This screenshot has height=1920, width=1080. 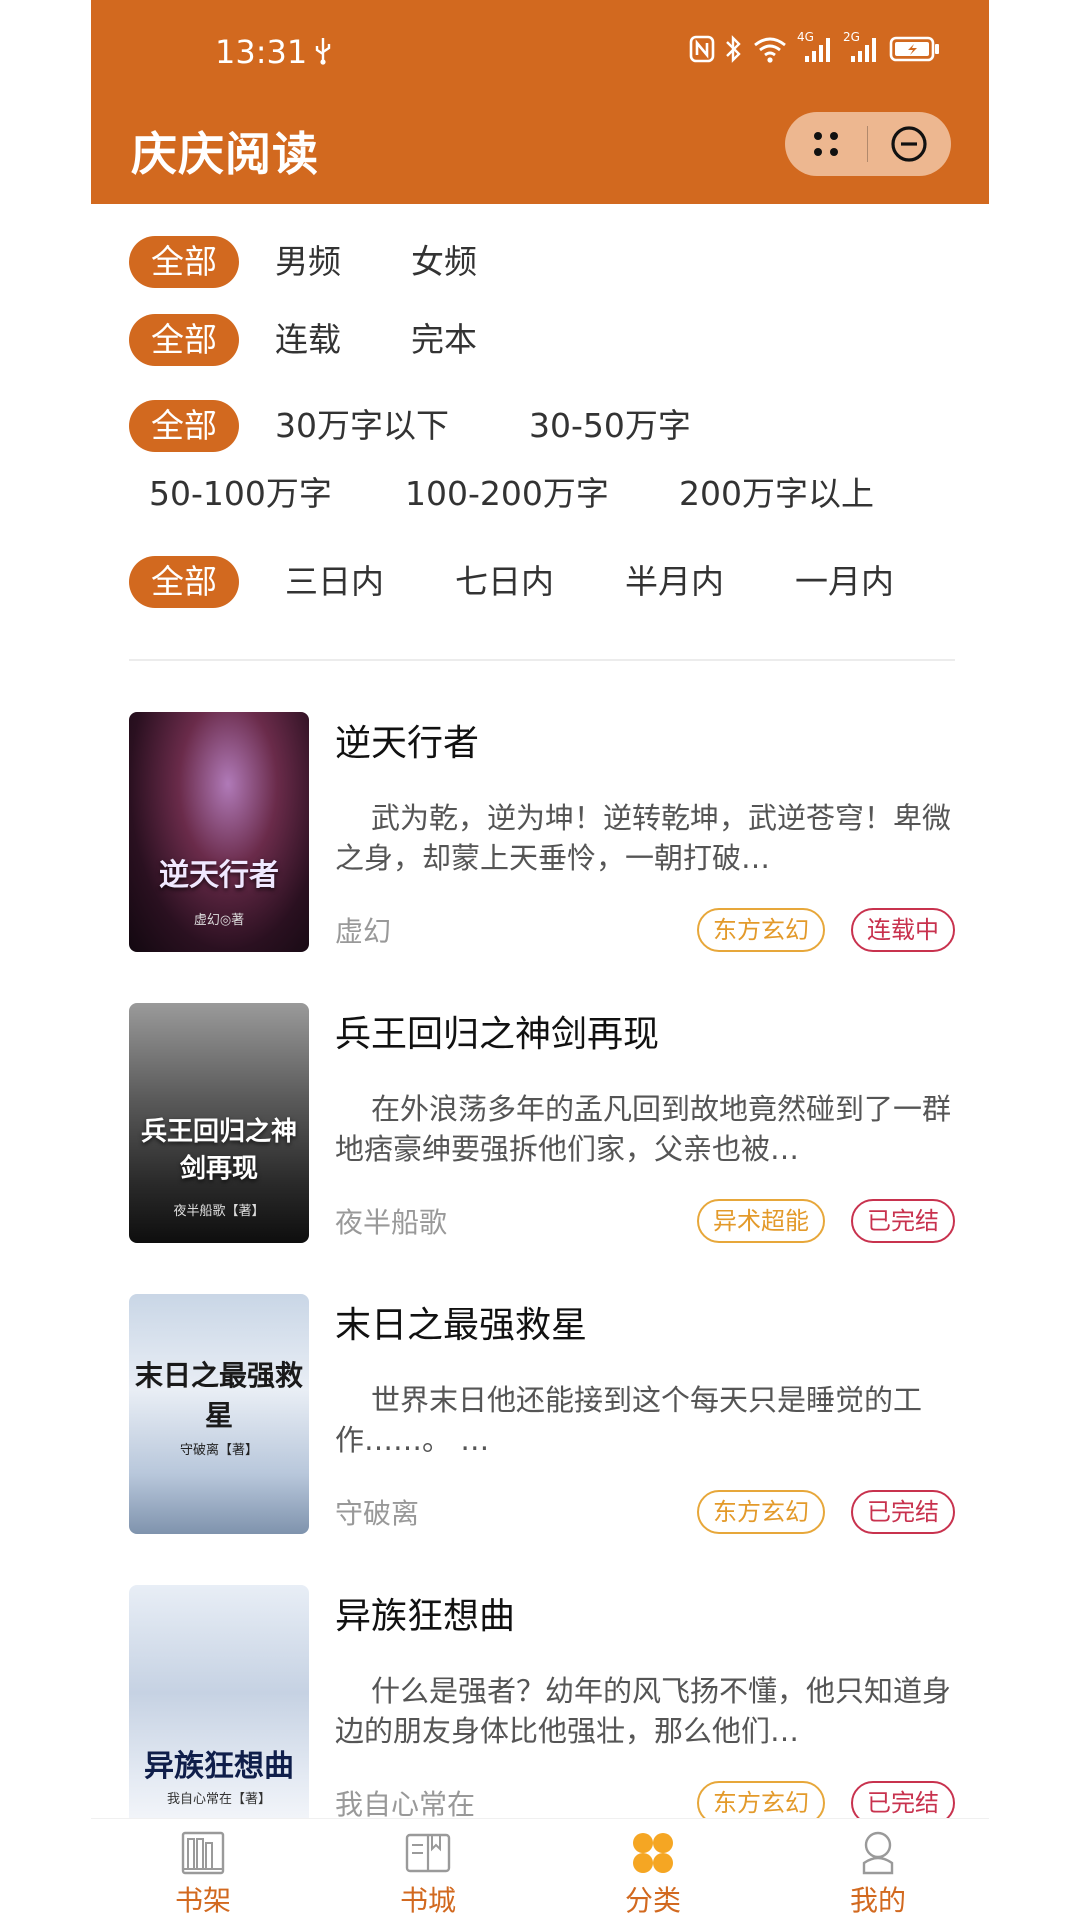 What do you see at coordinates (844, 582) in the screenshot?
I see `filter-updated-1month: 一月内` at bounding box center [844, 582].